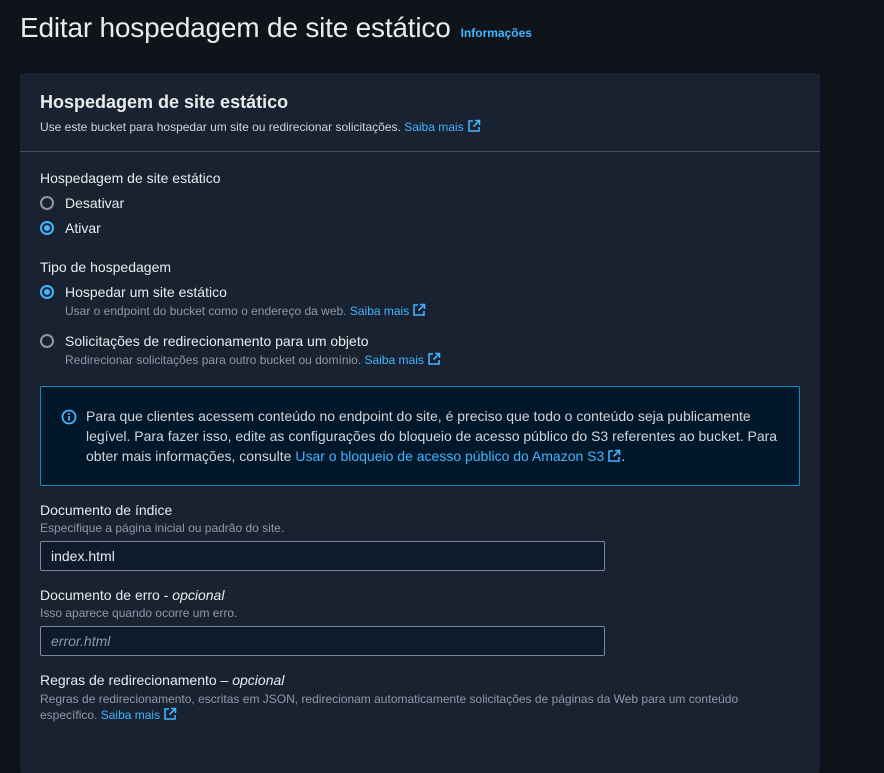  Describe the element at coordinates (420, 203) in the screenshot. I see `radio-disable: Desativar` at that location.